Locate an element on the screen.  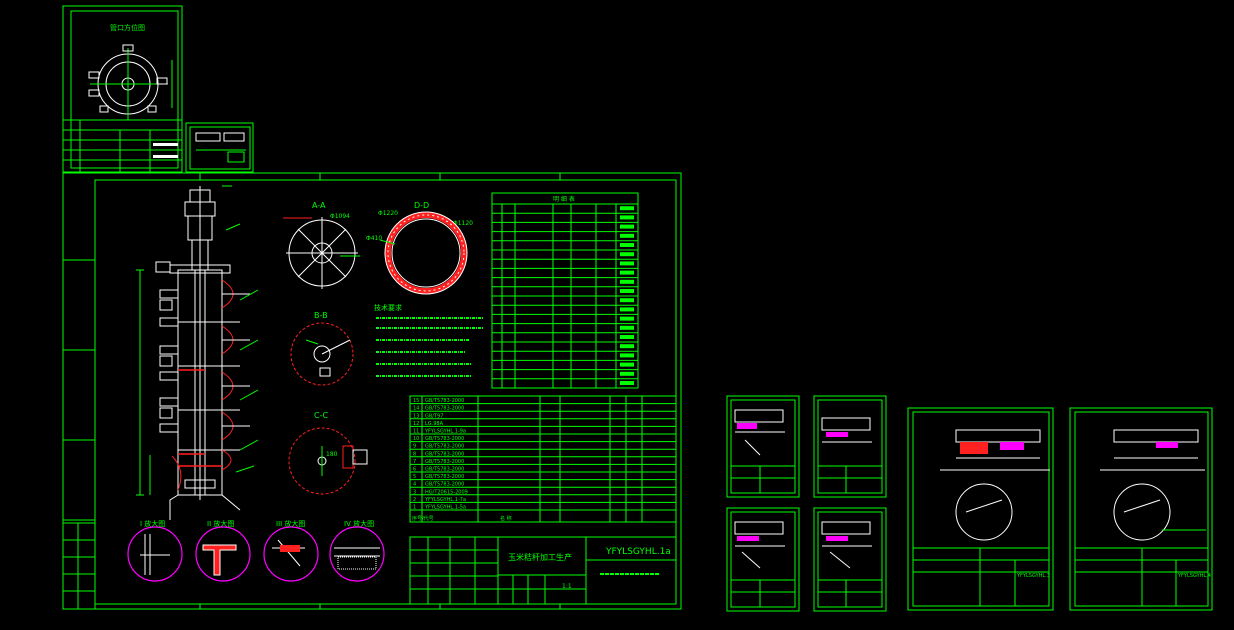
sheet6-code: YFYLSGYHL.4 is located at coordinates (1194, 576).